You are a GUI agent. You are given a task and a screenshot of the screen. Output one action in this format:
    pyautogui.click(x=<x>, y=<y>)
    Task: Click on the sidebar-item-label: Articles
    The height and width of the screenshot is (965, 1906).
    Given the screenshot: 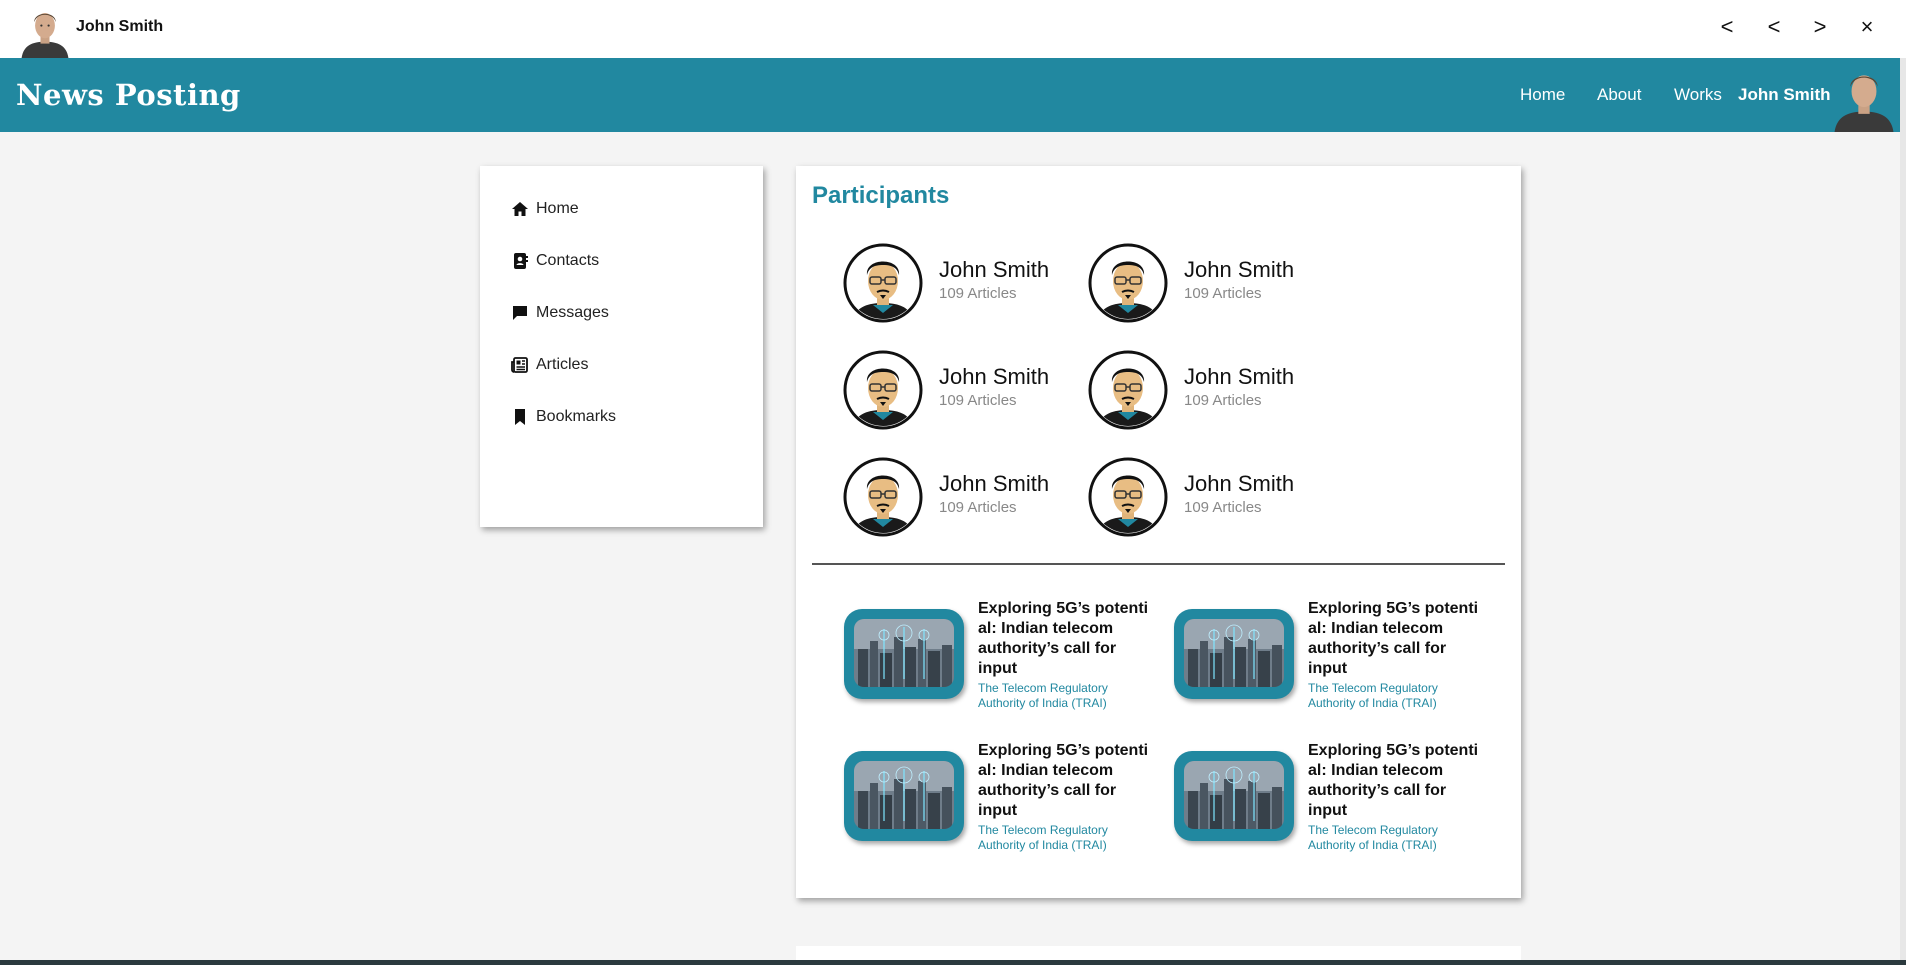 What is the action you would take?
    pyautogui.click(x=562, y=364)
    